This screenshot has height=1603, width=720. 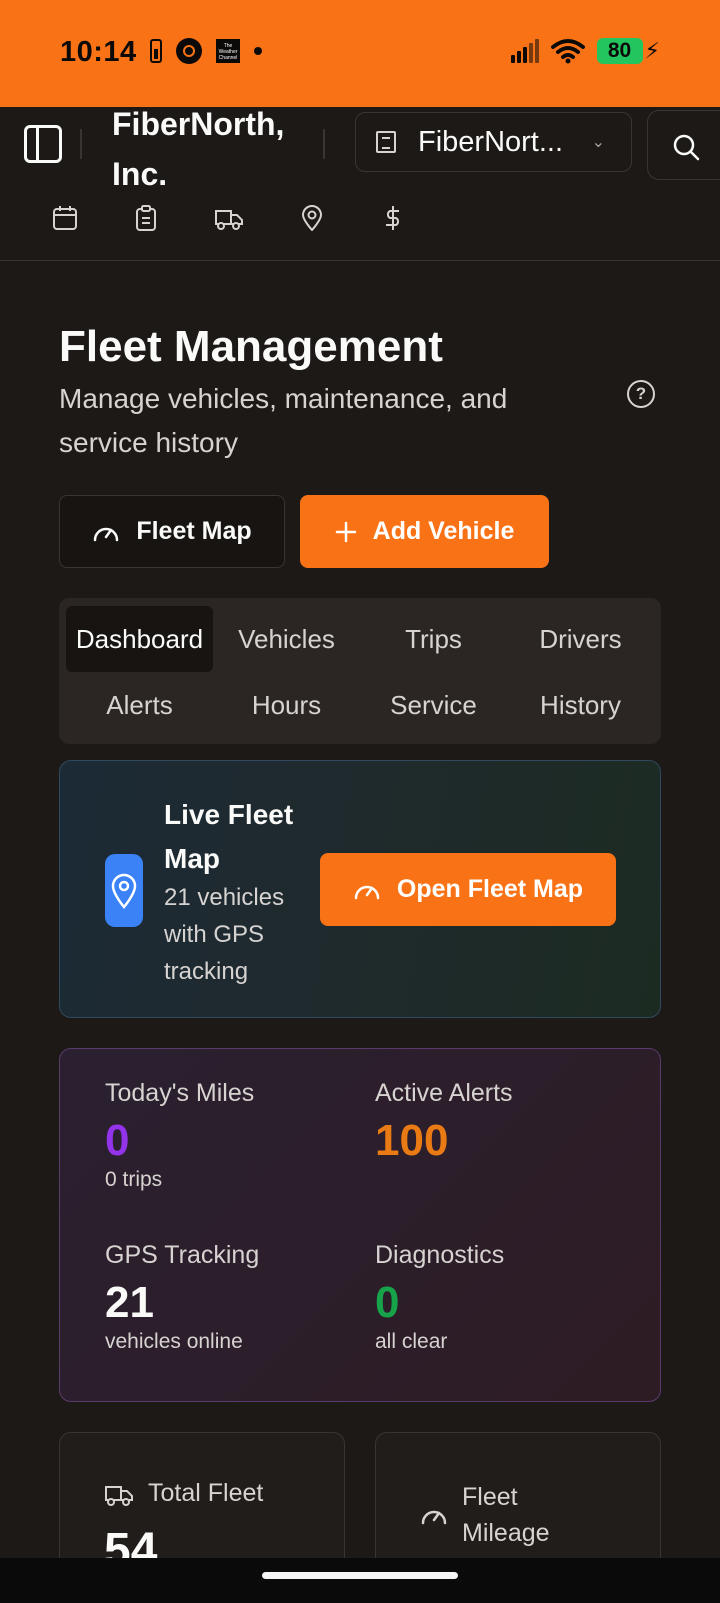 I want to click on tab-drivers: Drivers, so click(x=580, y=639).